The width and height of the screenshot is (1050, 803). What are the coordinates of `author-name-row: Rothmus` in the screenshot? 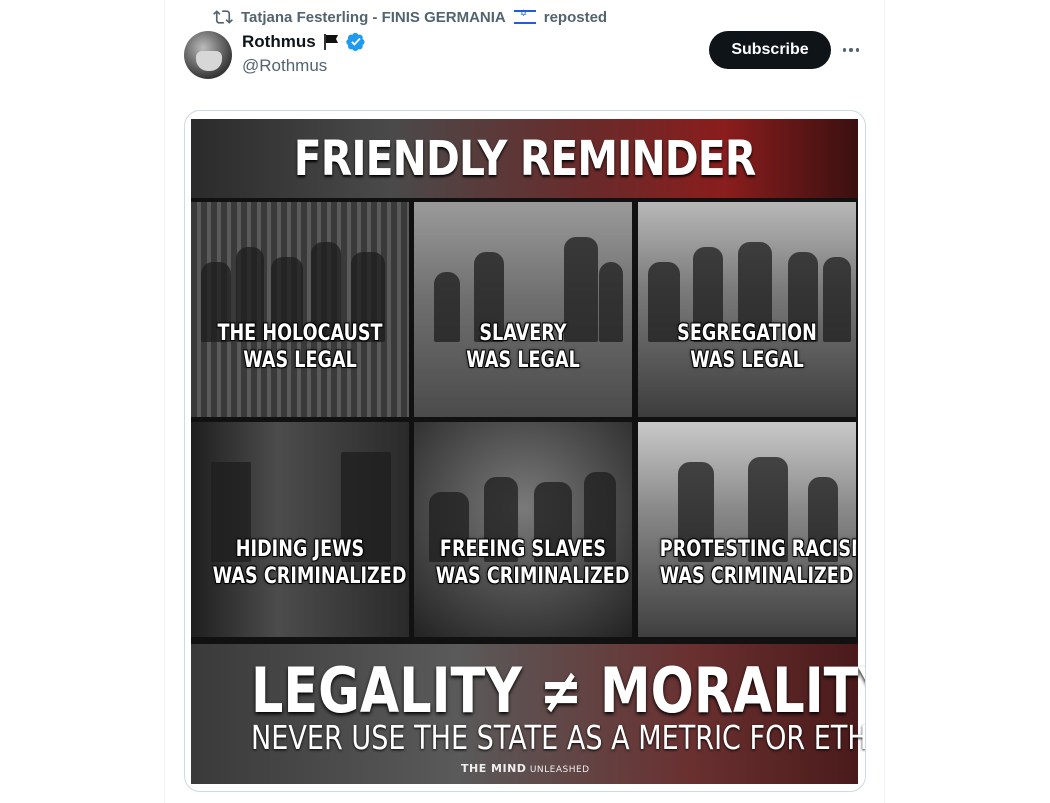 It's located at (304, 42).